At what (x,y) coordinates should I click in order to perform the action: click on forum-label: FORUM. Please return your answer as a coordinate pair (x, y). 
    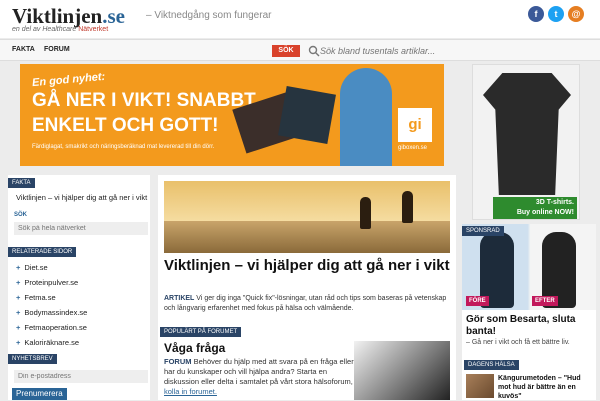
    Looking at the image, I should click on (178, 361).